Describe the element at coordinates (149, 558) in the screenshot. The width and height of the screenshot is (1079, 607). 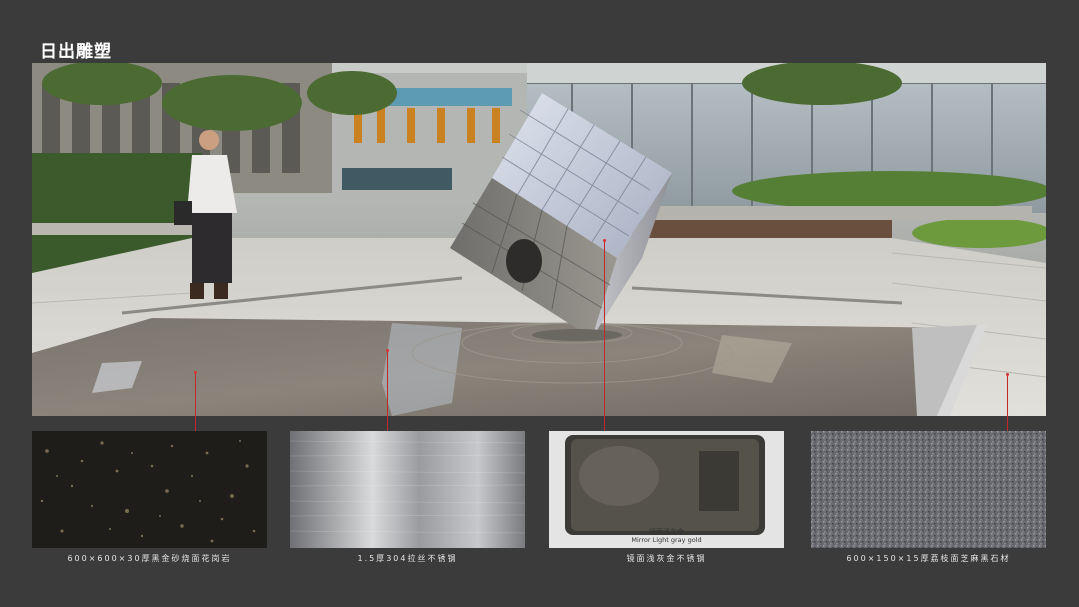
I see `caption-granite: 600×600×30厚黑金砂烧面花岗岩` at that location.